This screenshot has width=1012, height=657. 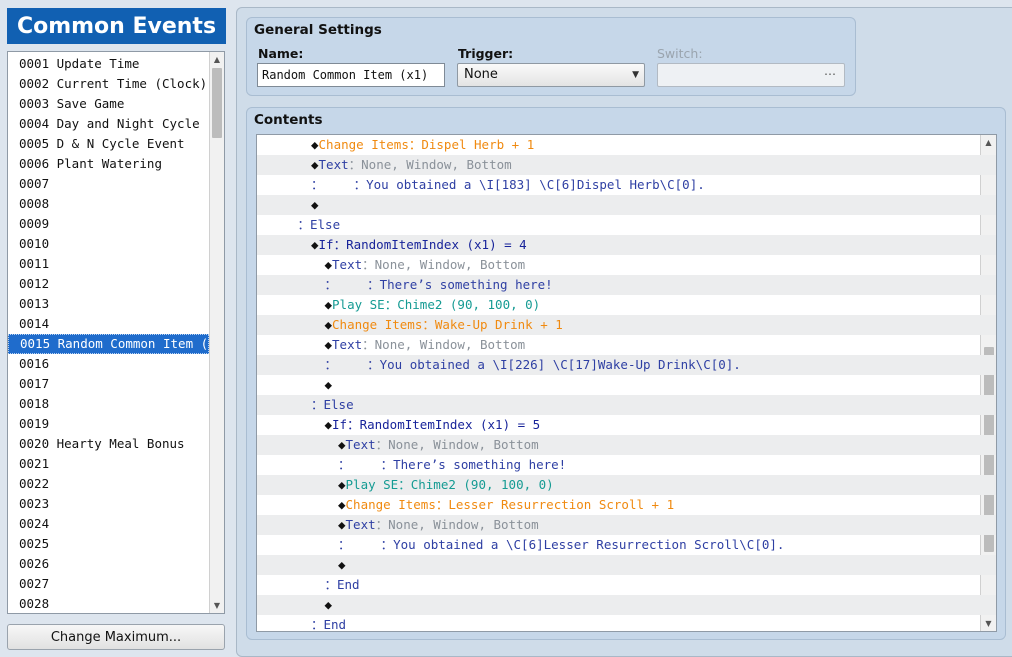 What do you see at coordinates (108, 304) in the screenshot?
I see `list-item: 0013` at bounding box center [108, 304].